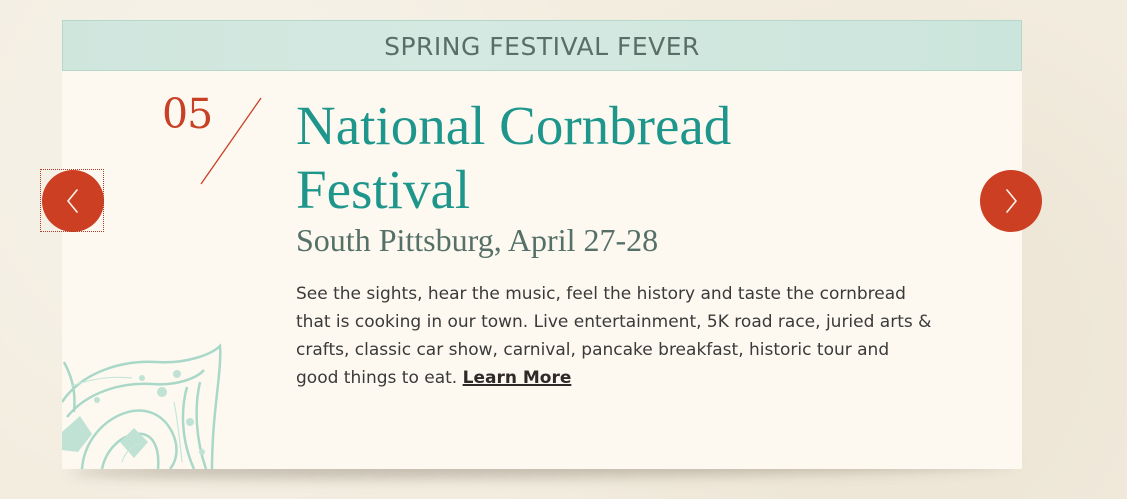 The height and width of the screenshot is (499, 1127). What do you see at coordinates (514, 157) in the screenshot?
I see `festival-title: National Cornbread Festival` at bounding box center [514, 157].